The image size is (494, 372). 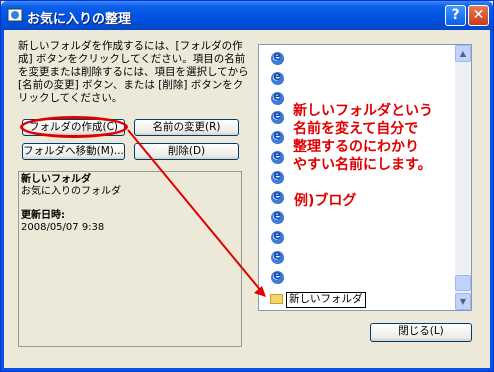 I want to click on info-name: 新しいフォルダ, so click(x=56, y=179).